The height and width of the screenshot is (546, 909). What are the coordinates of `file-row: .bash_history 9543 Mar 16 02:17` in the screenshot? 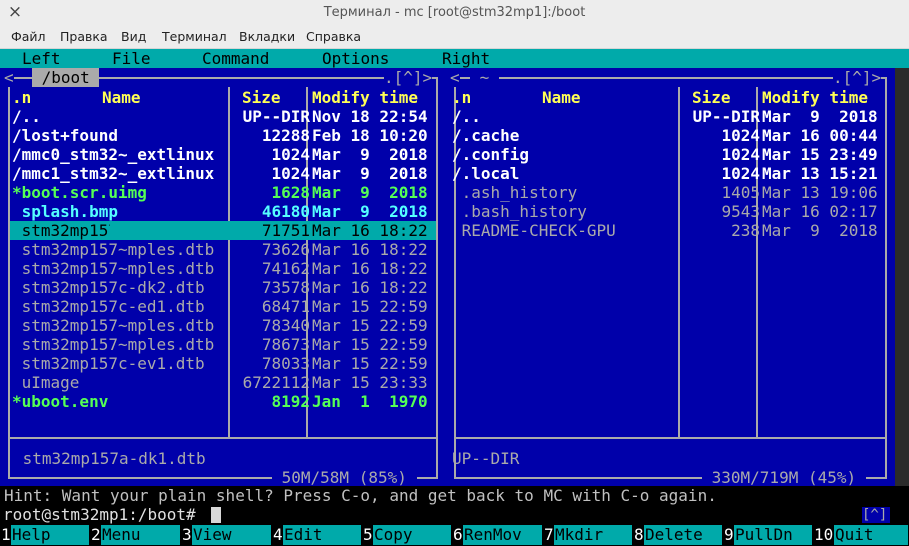 It's located at (670, 211).